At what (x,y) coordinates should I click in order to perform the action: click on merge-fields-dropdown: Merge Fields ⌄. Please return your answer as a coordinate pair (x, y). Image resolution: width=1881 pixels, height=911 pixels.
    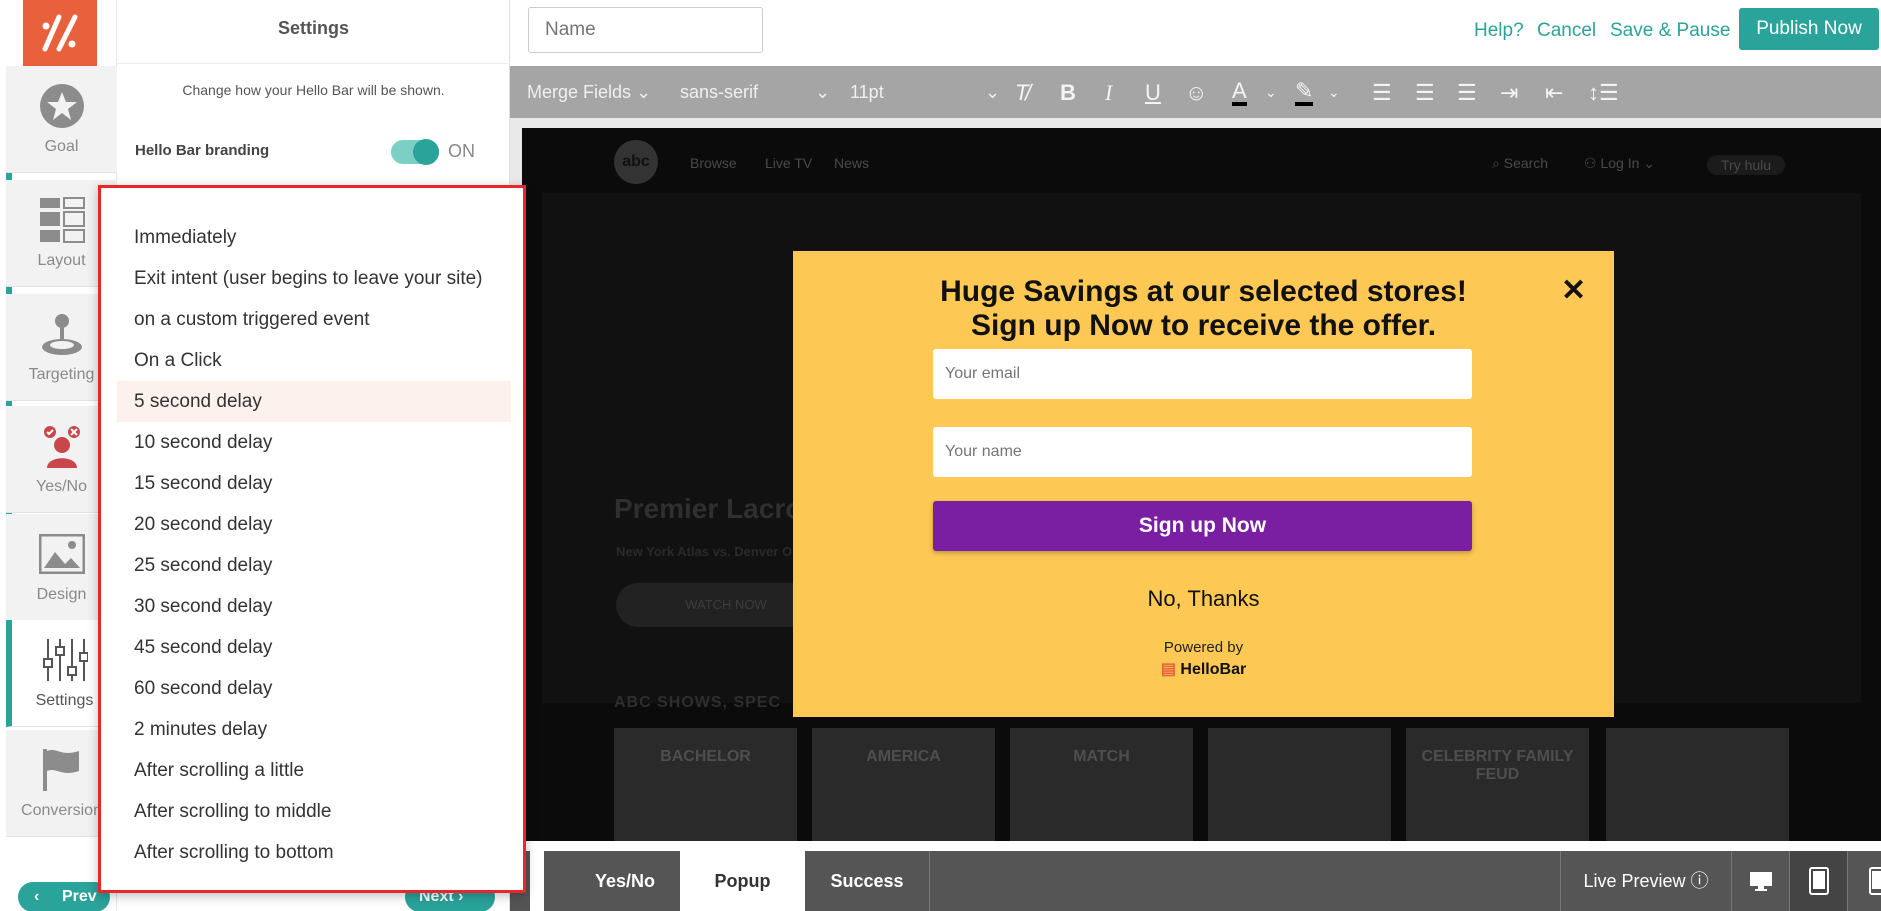
    Looking at the image, I should click on (589, 92).